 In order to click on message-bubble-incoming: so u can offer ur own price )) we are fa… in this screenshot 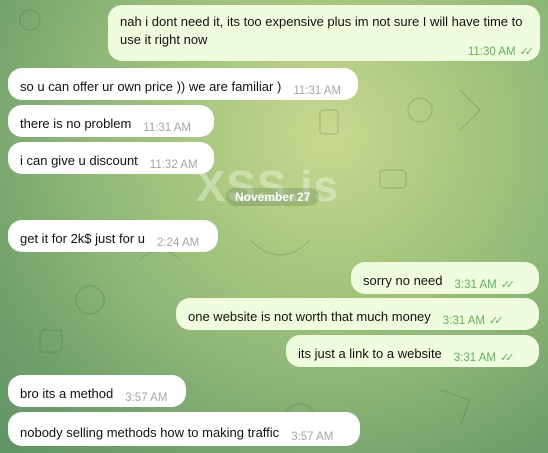, I will do `click(183, 84)`.